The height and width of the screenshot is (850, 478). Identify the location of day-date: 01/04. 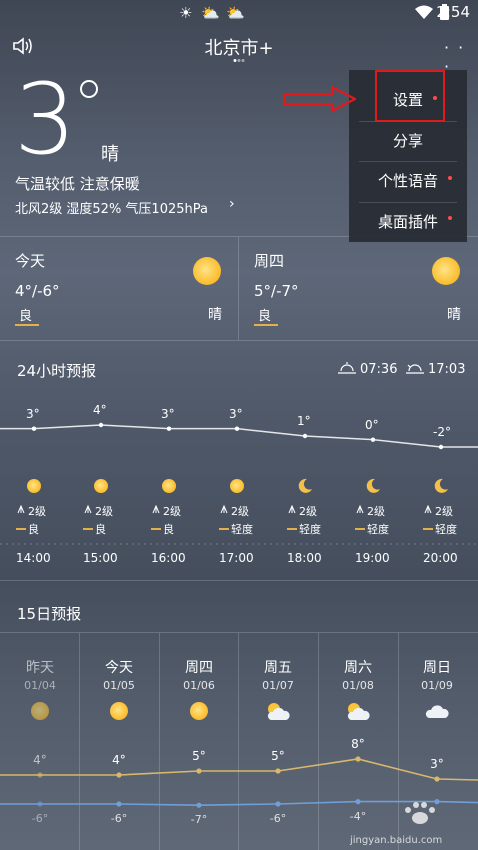
(40, 685).